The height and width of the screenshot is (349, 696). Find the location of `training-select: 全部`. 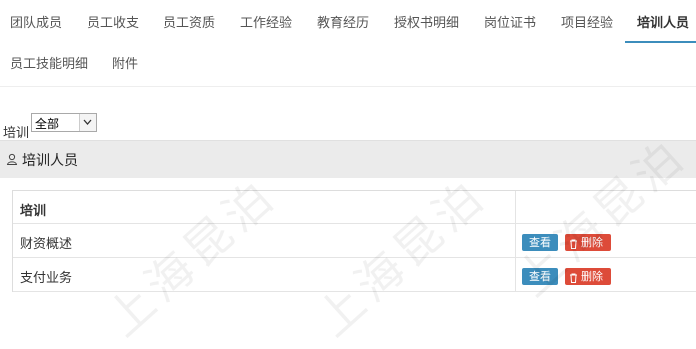

training-select: 全部 is located at coordinates (64, 122).